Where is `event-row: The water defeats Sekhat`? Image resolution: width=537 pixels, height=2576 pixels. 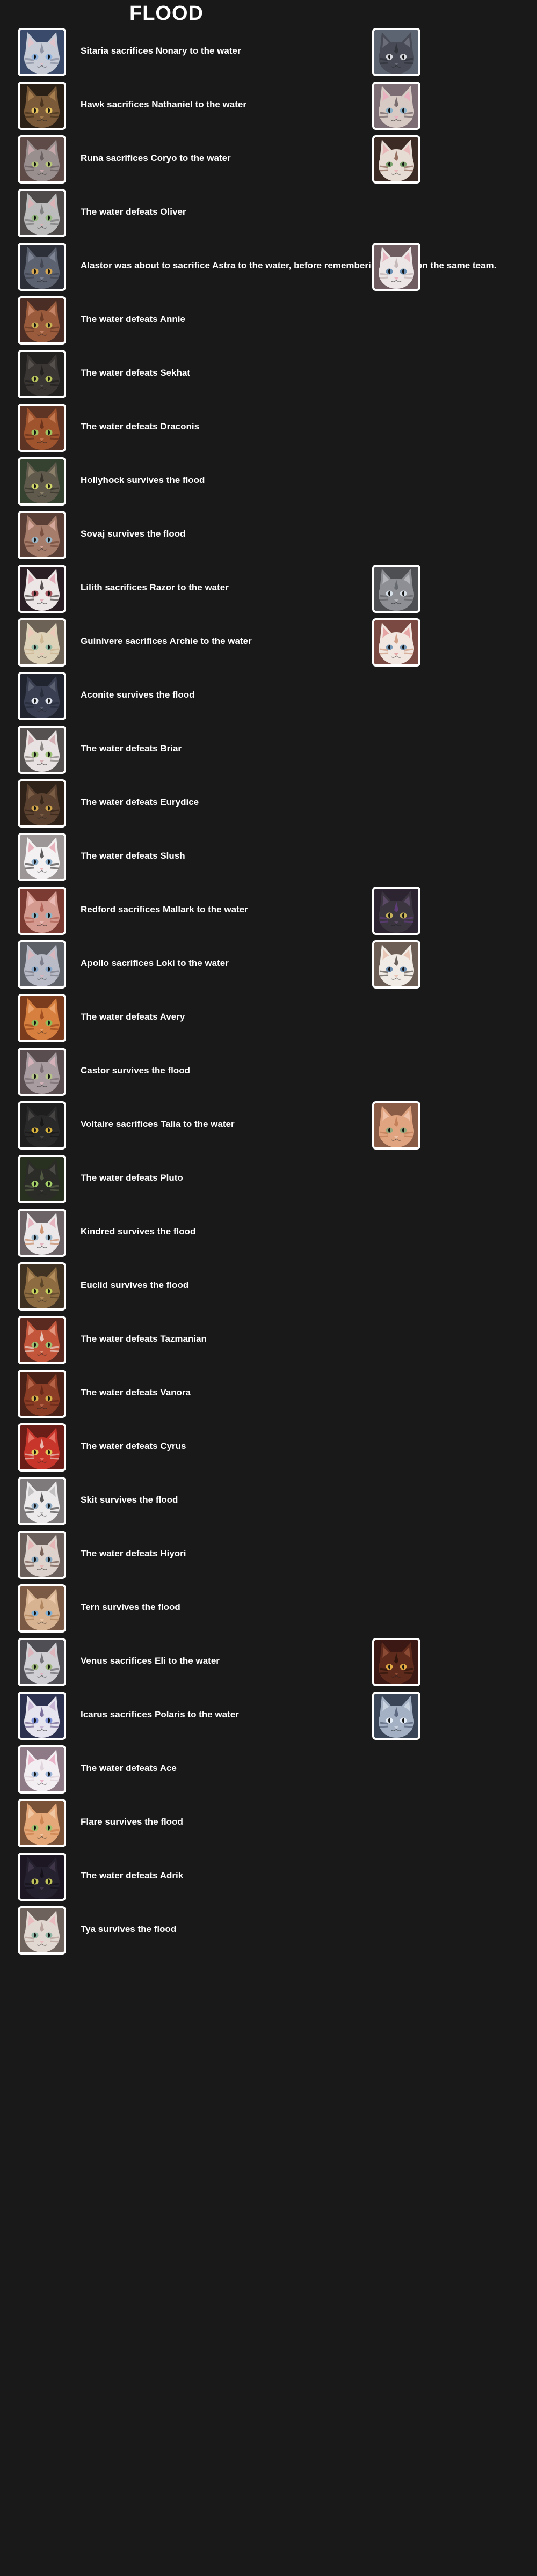
event-row: The water defeats Sekhat is located at coordinates (268, 375).